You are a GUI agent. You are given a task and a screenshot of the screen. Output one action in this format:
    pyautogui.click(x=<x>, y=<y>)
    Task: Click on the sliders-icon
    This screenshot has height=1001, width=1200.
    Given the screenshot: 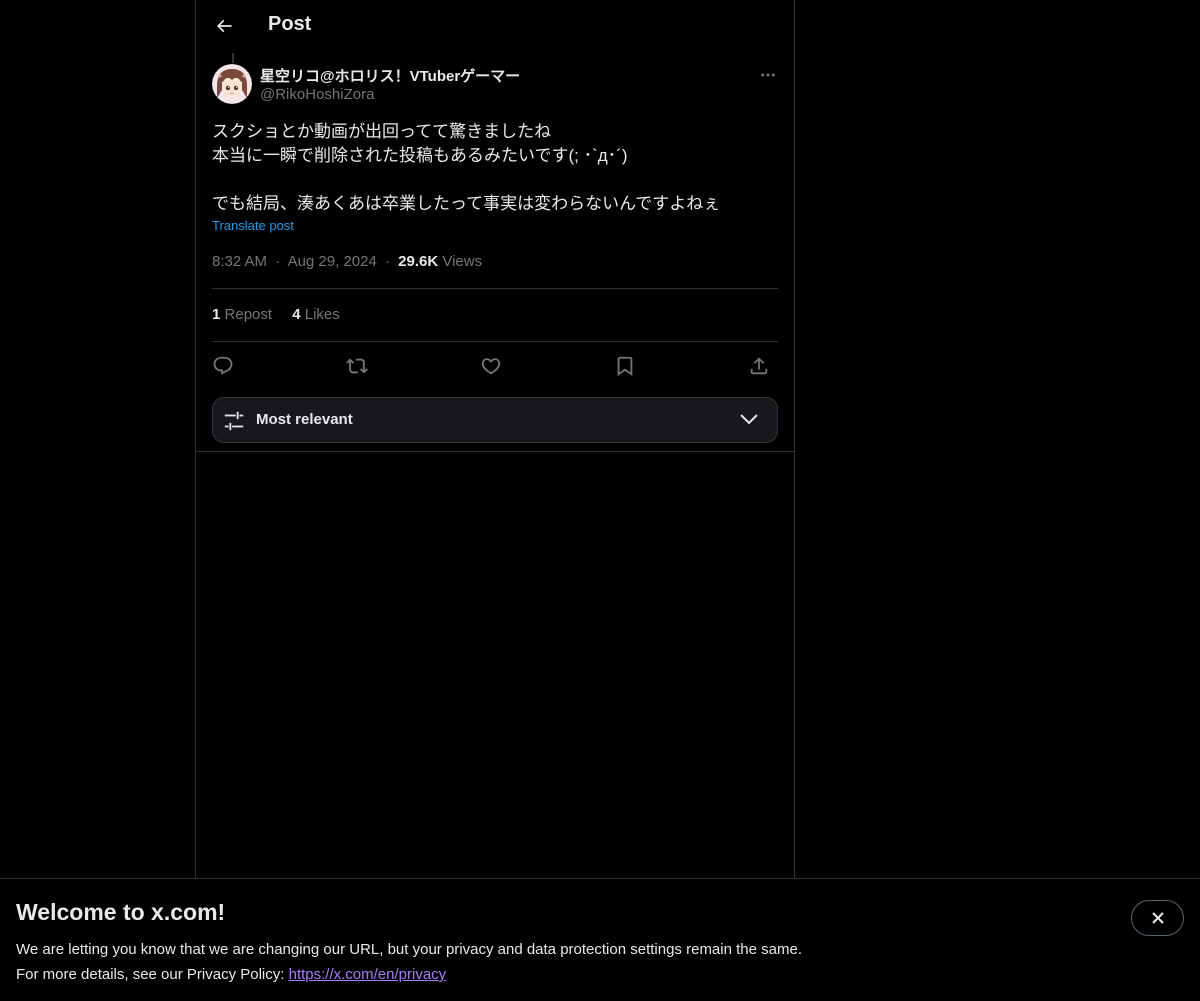 What is the action you would take?
    pyautogui.click(x=234, y=421)
    